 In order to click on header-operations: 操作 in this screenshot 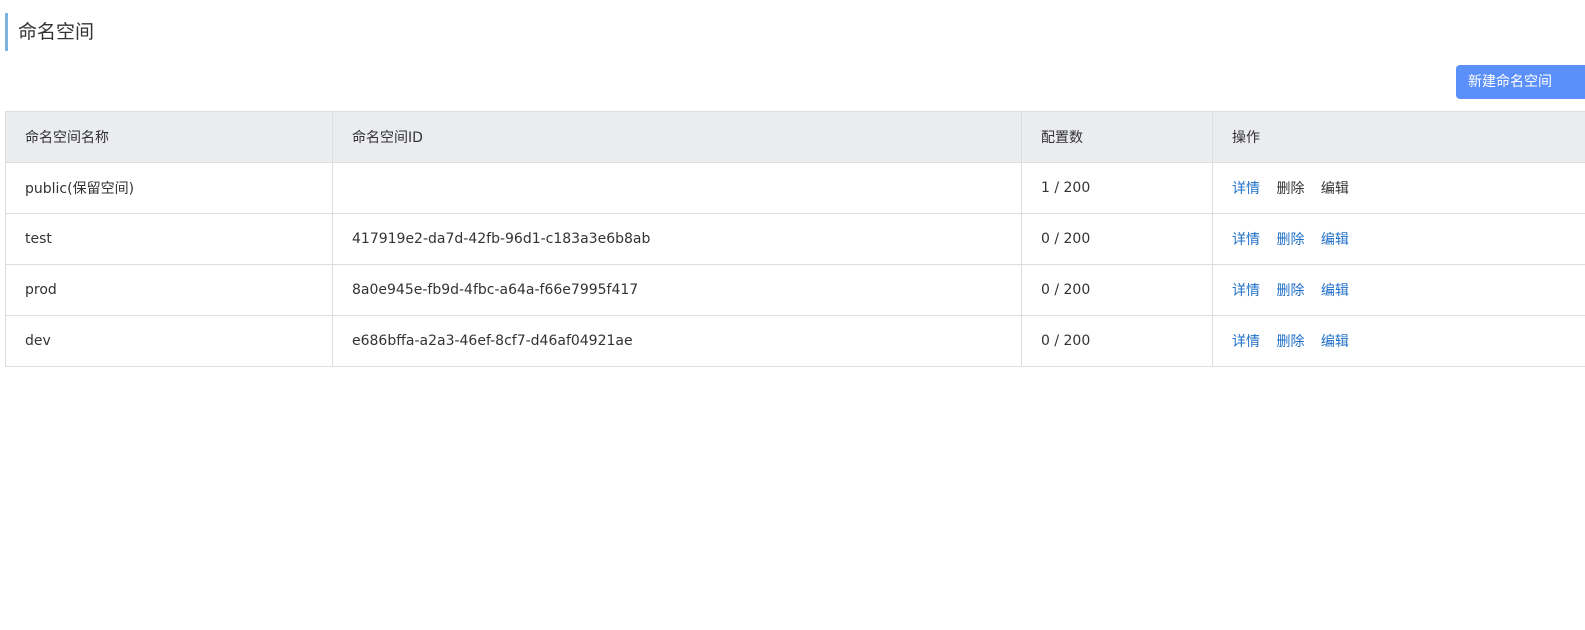, I will do `click(1398, 137)`.